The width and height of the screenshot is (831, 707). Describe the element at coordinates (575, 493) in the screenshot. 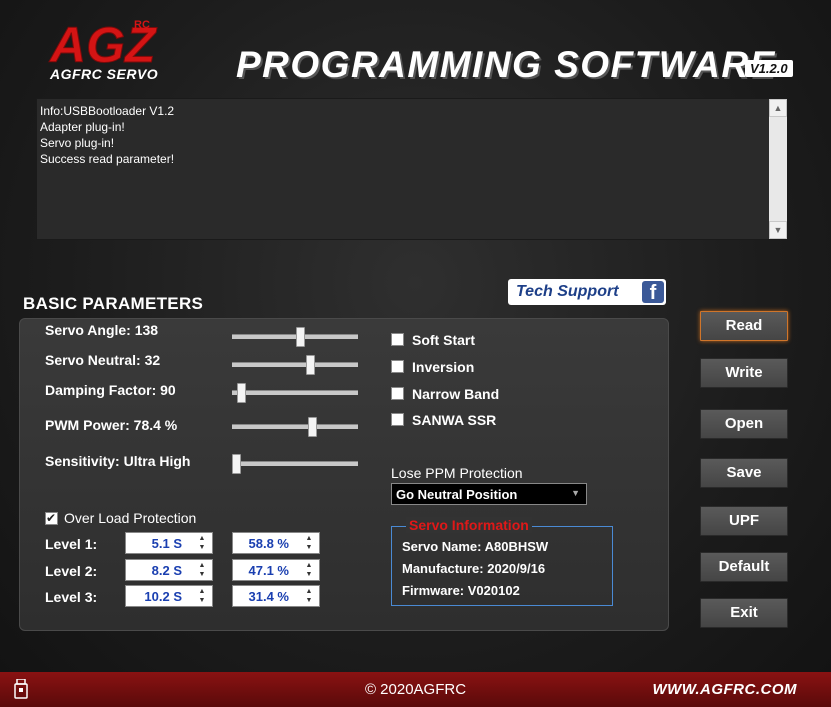

I see `chevron-down-icon: ▼` at that location.